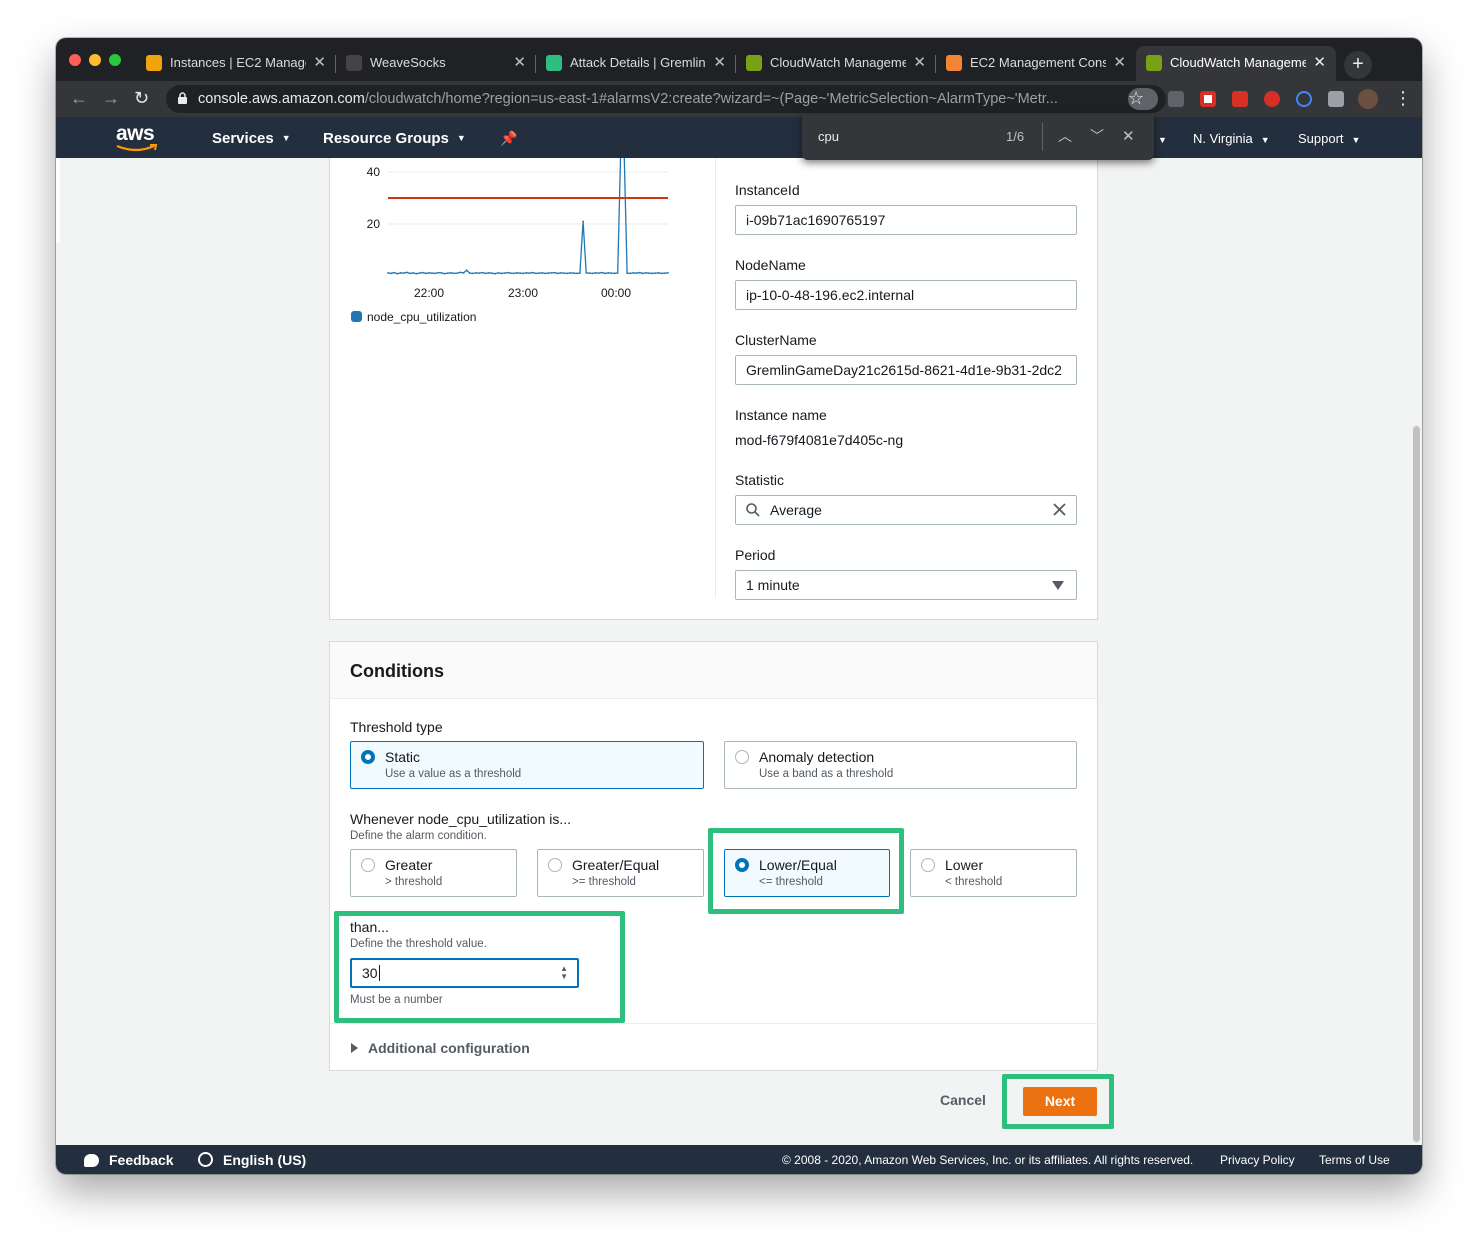 Image resolution: width=1478 pixels, height=1249 pixels. Describe the element at coordinates (91, 1160) in the screenshot. I see `speech-bubble-icon` at that location.